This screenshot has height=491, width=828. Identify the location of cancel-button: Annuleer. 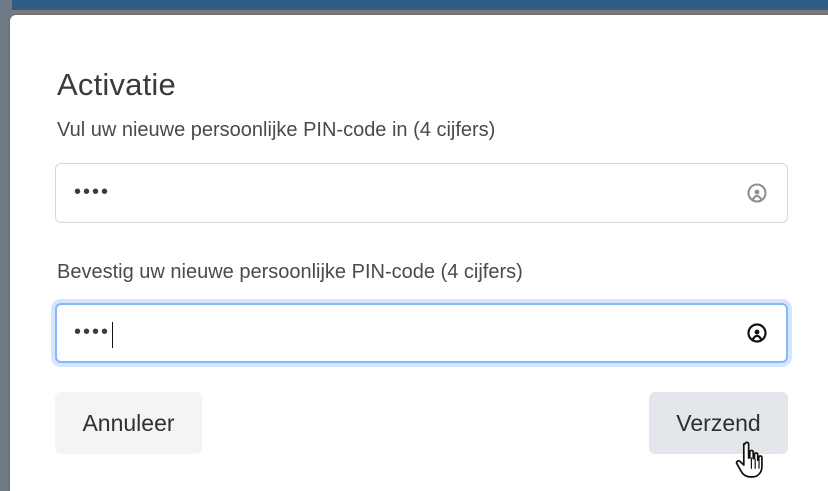
(128, 423).